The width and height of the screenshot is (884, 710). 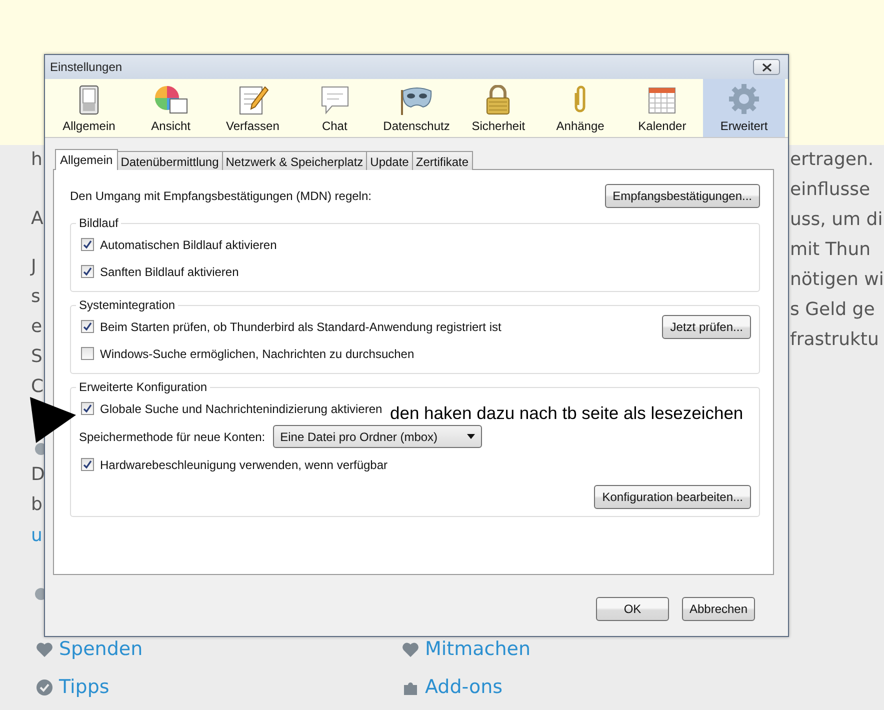 What do you see at coordinates (172, 437) in the screenshot?
I see `field-label: Speichermethode für neue Konten:` at bounding box center [172, 437].